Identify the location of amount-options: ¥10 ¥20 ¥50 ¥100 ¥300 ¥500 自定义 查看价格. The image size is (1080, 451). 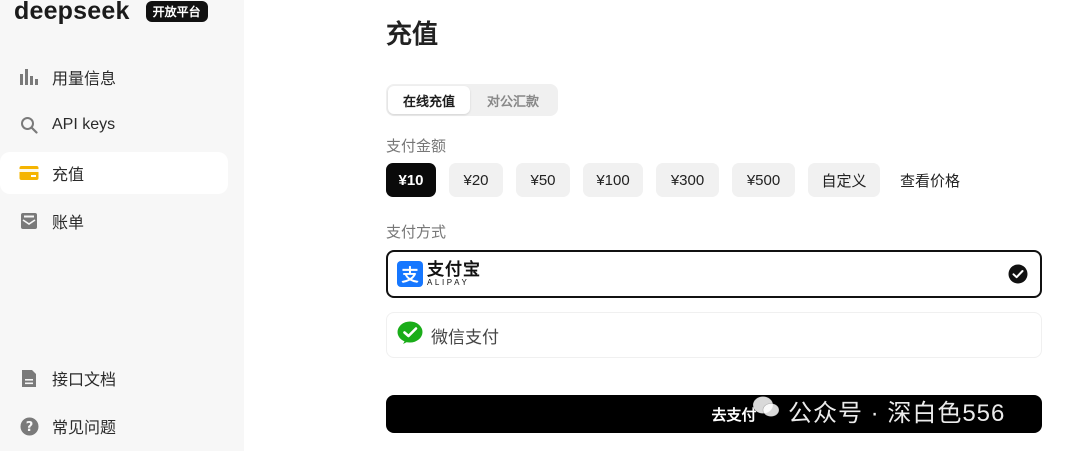
(673, 180).